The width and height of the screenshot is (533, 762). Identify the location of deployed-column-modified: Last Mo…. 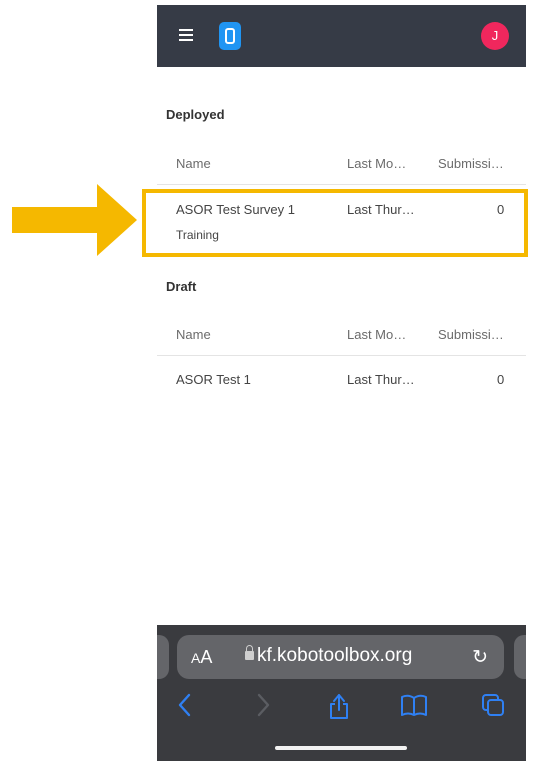
(376, 163).